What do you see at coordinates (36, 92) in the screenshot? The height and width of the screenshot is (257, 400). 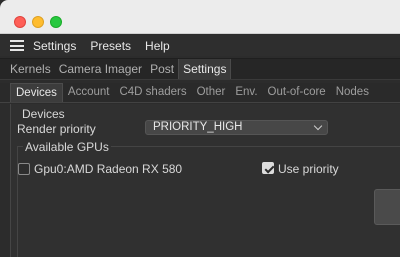 I see `subtab-devices: Devices` at bounding box center [36, 92].